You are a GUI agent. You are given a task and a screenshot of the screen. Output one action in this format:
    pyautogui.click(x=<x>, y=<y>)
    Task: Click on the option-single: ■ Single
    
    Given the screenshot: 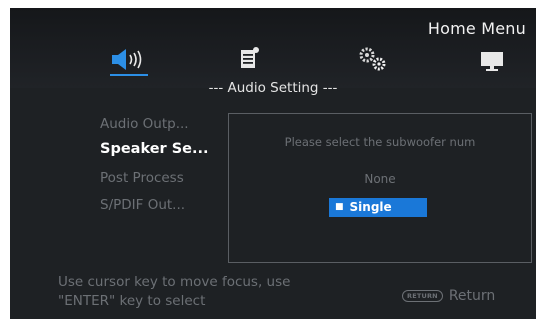 What is the action you would take?
    pyautogui.click(x=378, y=207)
    